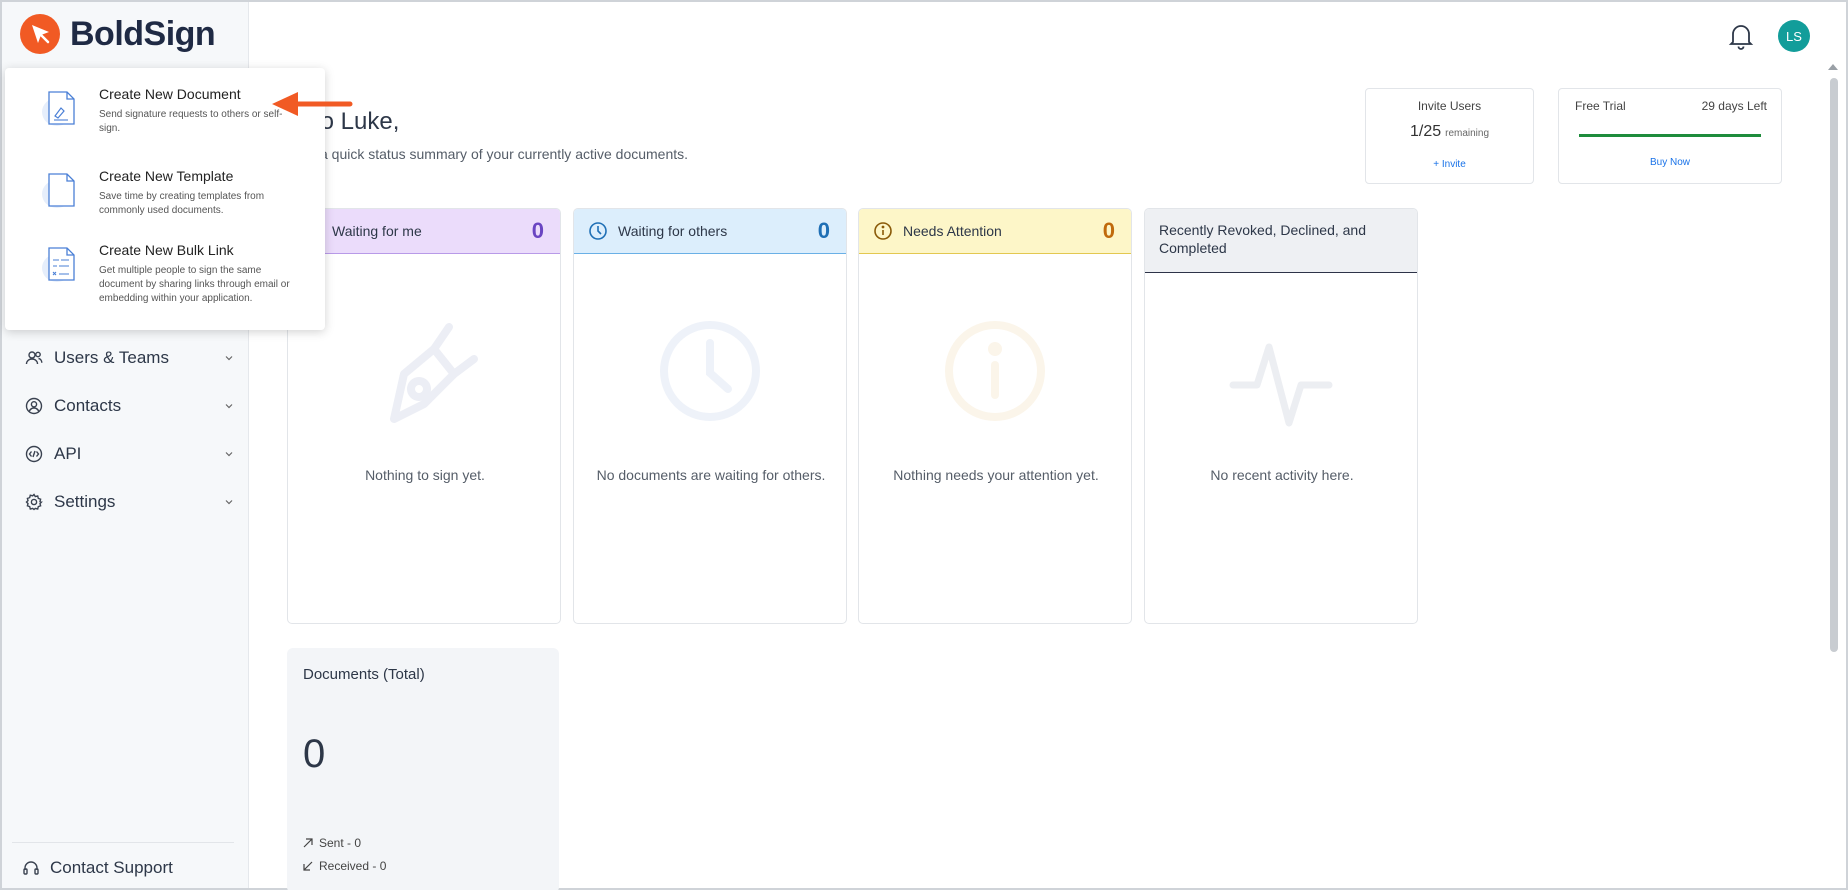 The height and width of the screenshot is (890, 1848). What do you see at coordinates (312, 104) in the screenshot?
I see `pointer-arrow-icon` at bounding box center [312, 104].